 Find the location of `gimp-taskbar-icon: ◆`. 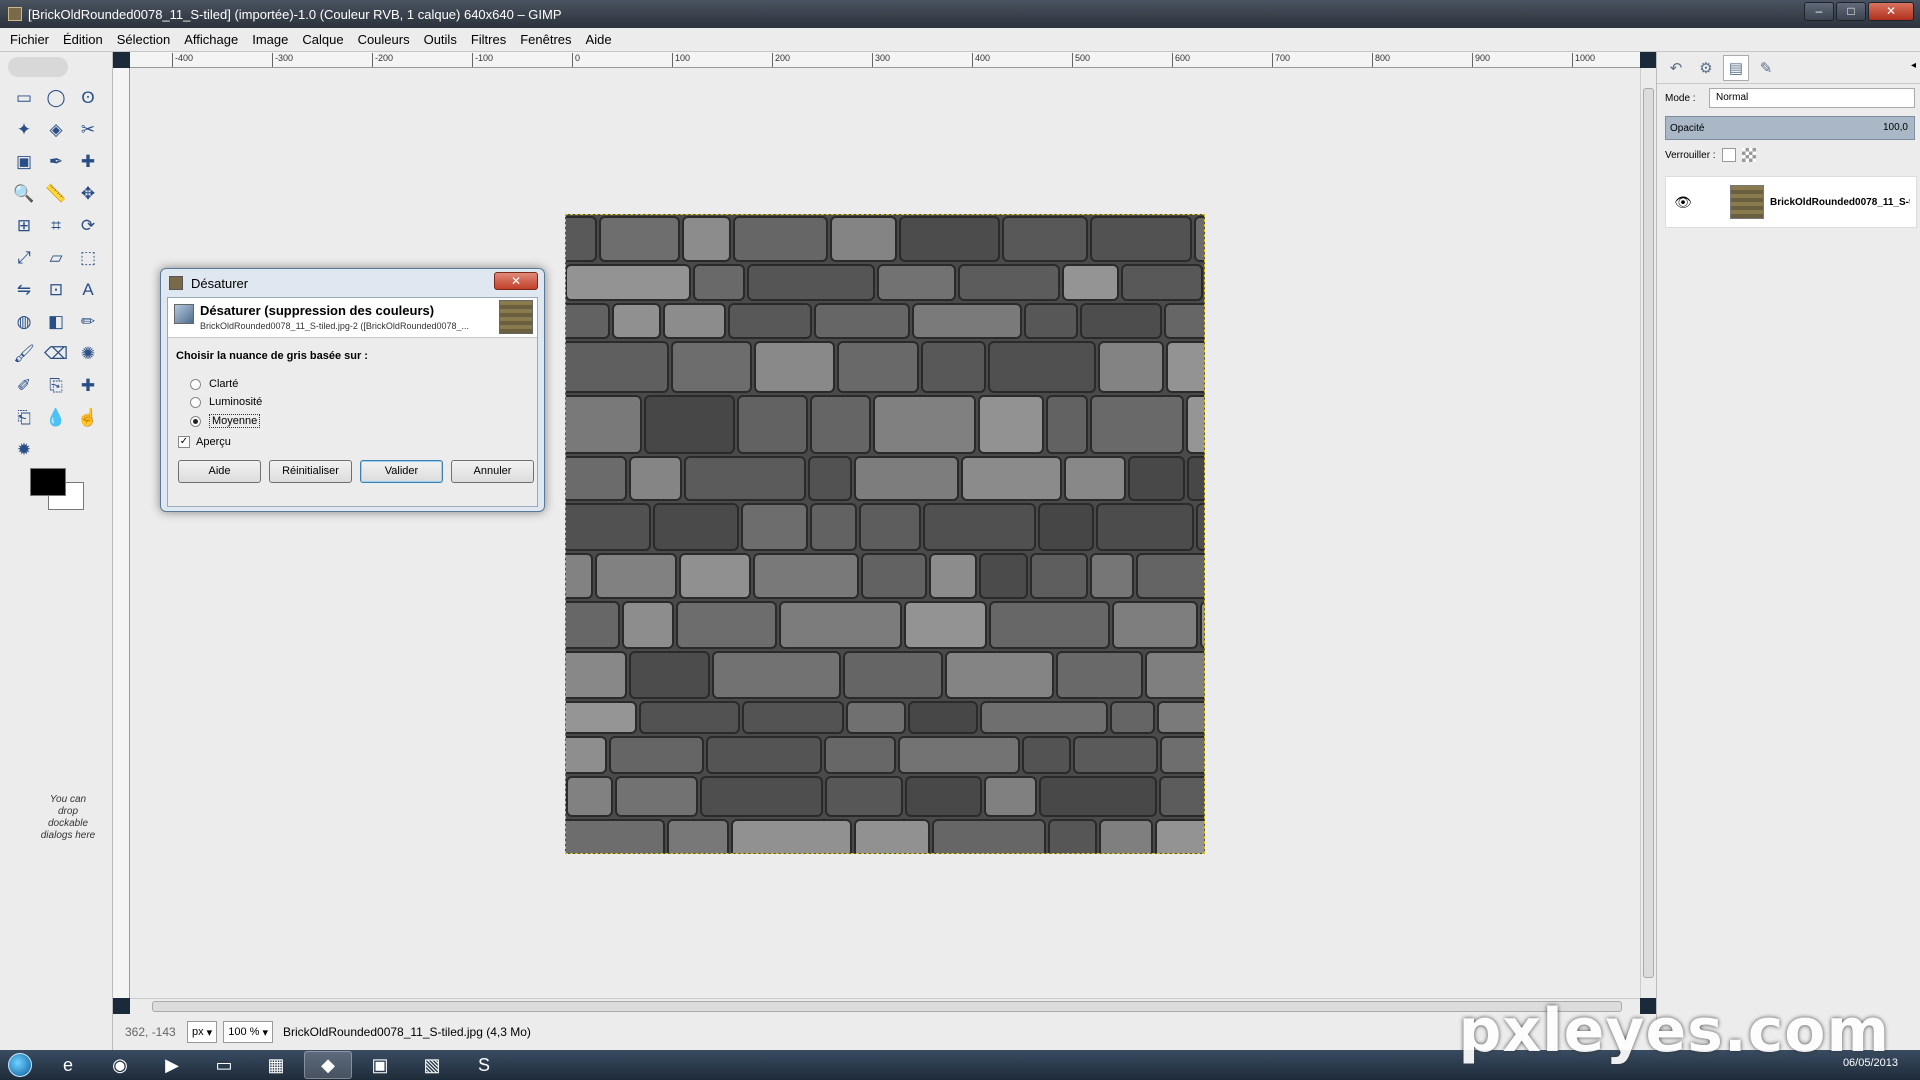

gimp-taskbar-icon: ◆ is located at coordinates (328, 1065).